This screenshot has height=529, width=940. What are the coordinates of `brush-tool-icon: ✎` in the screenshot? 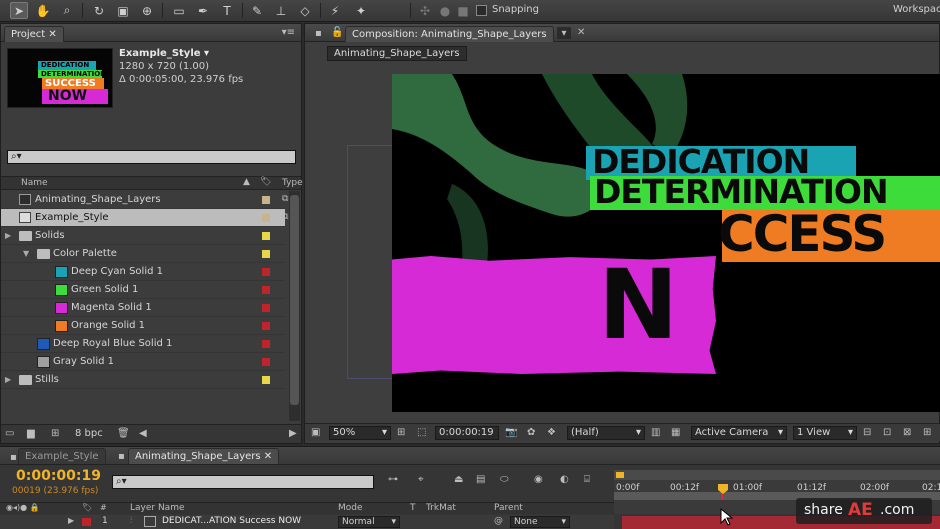 It's located at (257, 10).